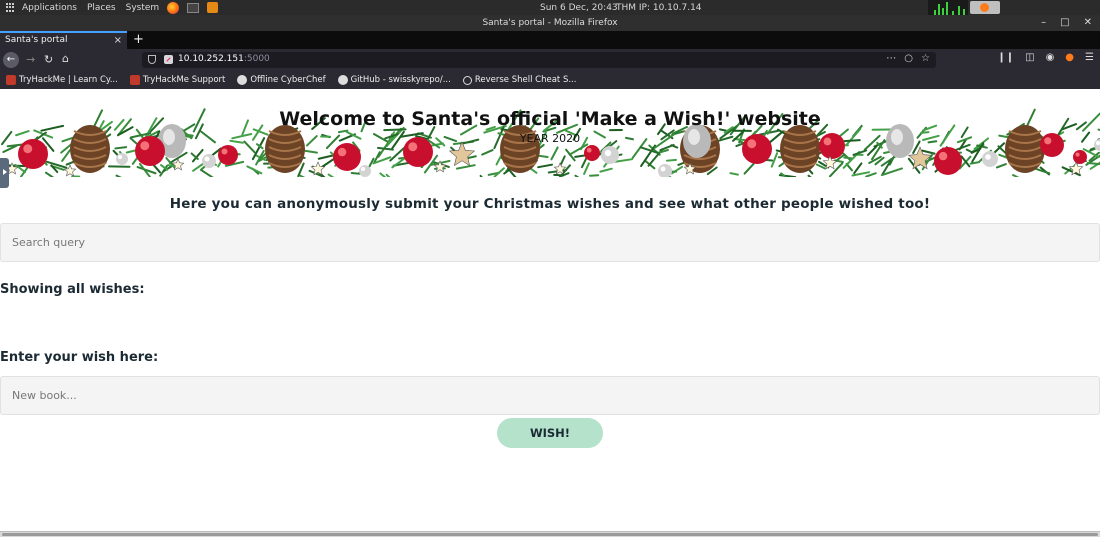 This screenshot has width=1100, height=537. Describe the element at coordinates (168, 59) in the screenshot. I see `insecure-lock-icon` at that location.